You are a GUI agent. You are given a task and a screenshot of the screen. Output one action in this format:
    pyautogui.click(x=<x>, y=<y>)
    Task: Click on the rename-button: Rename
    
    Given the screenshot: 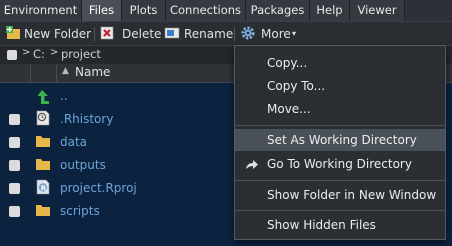 What is the action you would take?
    pyautogui.click(x=198, y=34)
    